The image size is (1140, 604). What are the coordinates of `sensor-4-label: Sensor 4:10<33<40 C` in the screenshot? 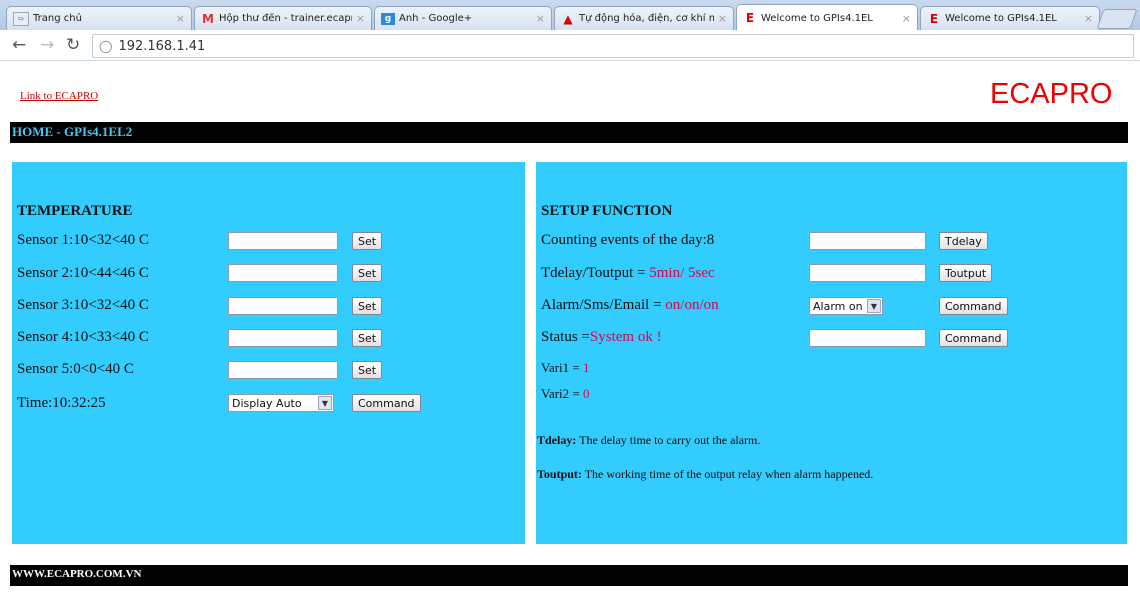 It's located at (83, 337).